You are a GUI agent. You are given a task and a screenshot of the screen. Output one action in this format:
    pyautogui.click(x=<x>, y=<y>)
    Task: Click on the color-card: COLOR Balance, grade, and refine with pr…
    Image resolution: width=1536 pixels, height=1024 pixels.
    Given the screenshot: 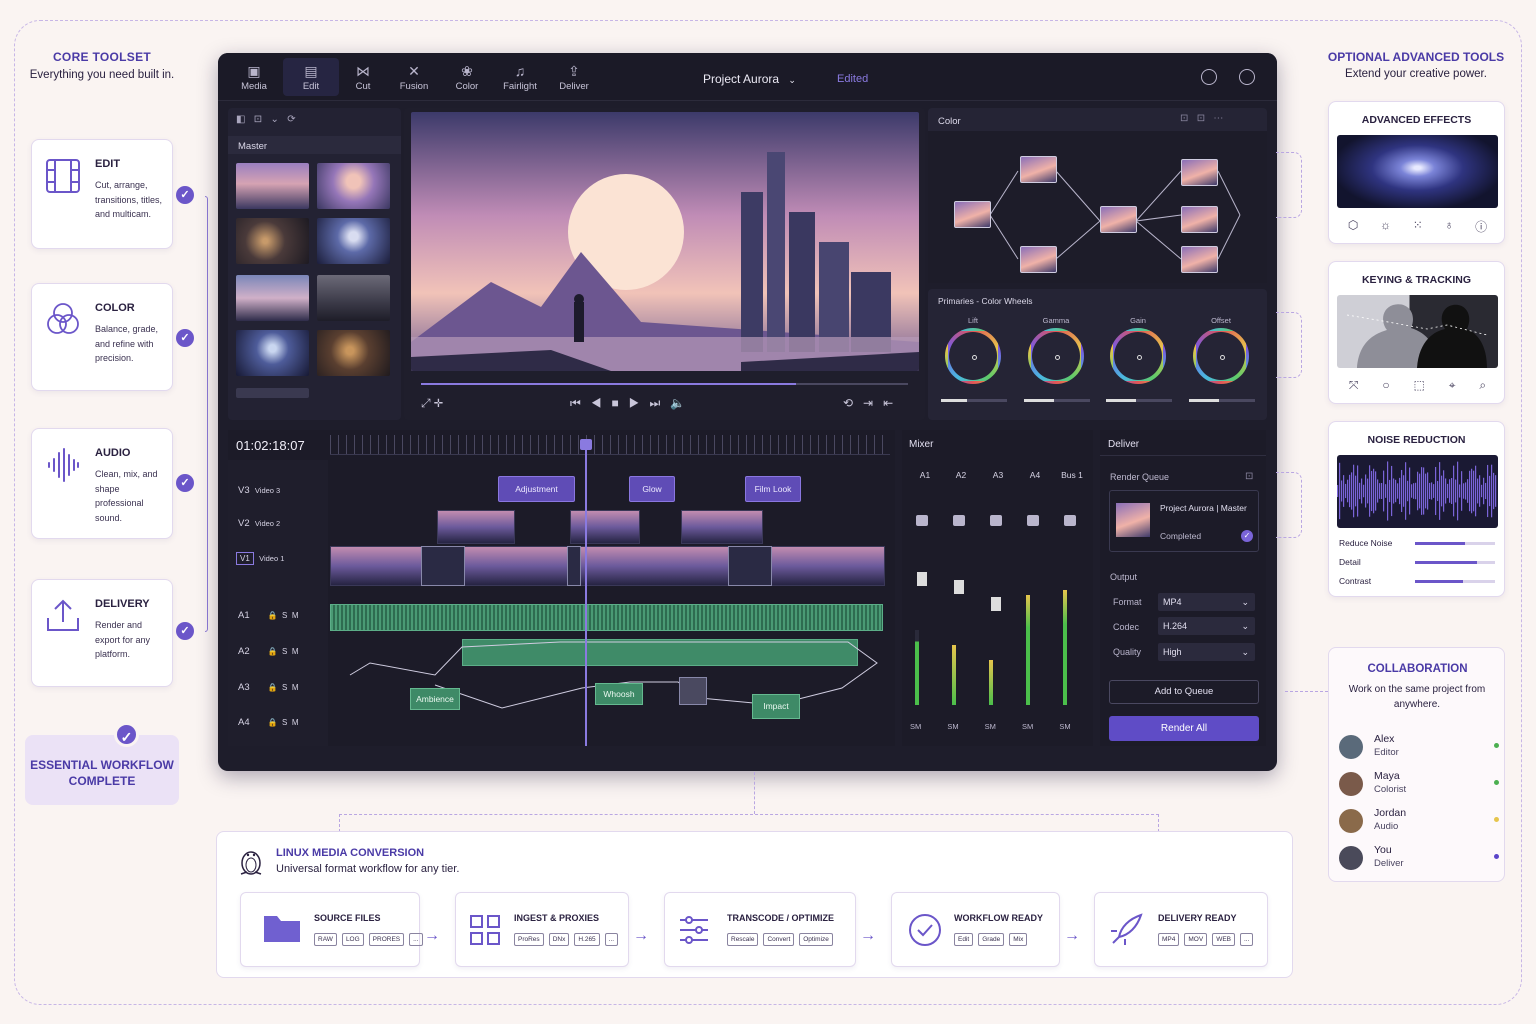 What is the action you would take?
    pyautogui.click(x=102, y=337)
    